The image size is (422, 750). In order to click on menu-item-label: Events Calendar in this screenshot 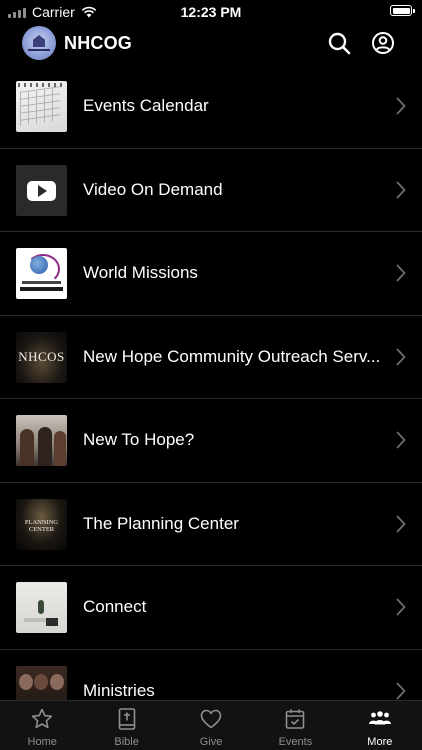, I will do `click(146, 105)`.